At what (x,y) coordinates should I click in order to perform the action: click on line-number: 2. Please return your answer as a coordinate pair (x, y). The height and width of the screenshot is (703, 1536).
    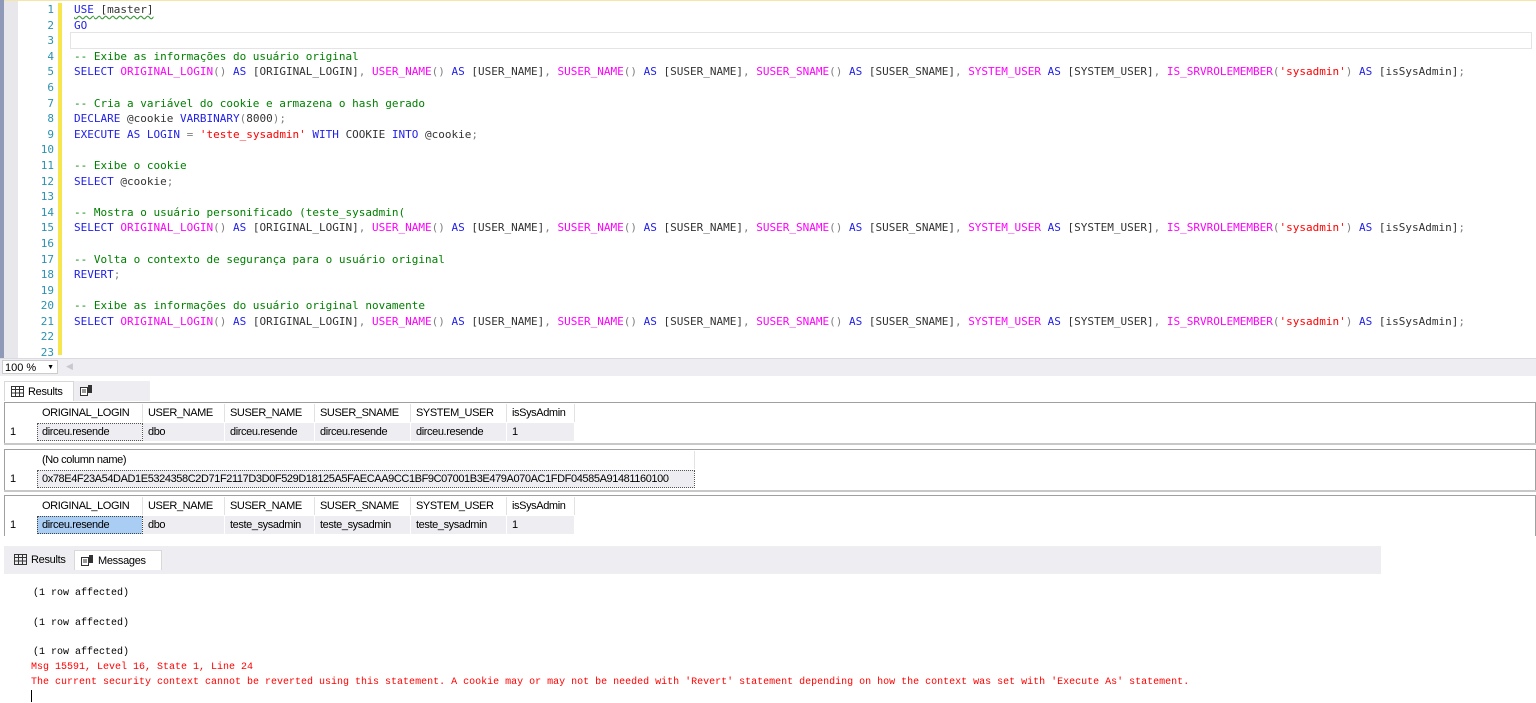
    Looking at the image, I should click on (50, 25).